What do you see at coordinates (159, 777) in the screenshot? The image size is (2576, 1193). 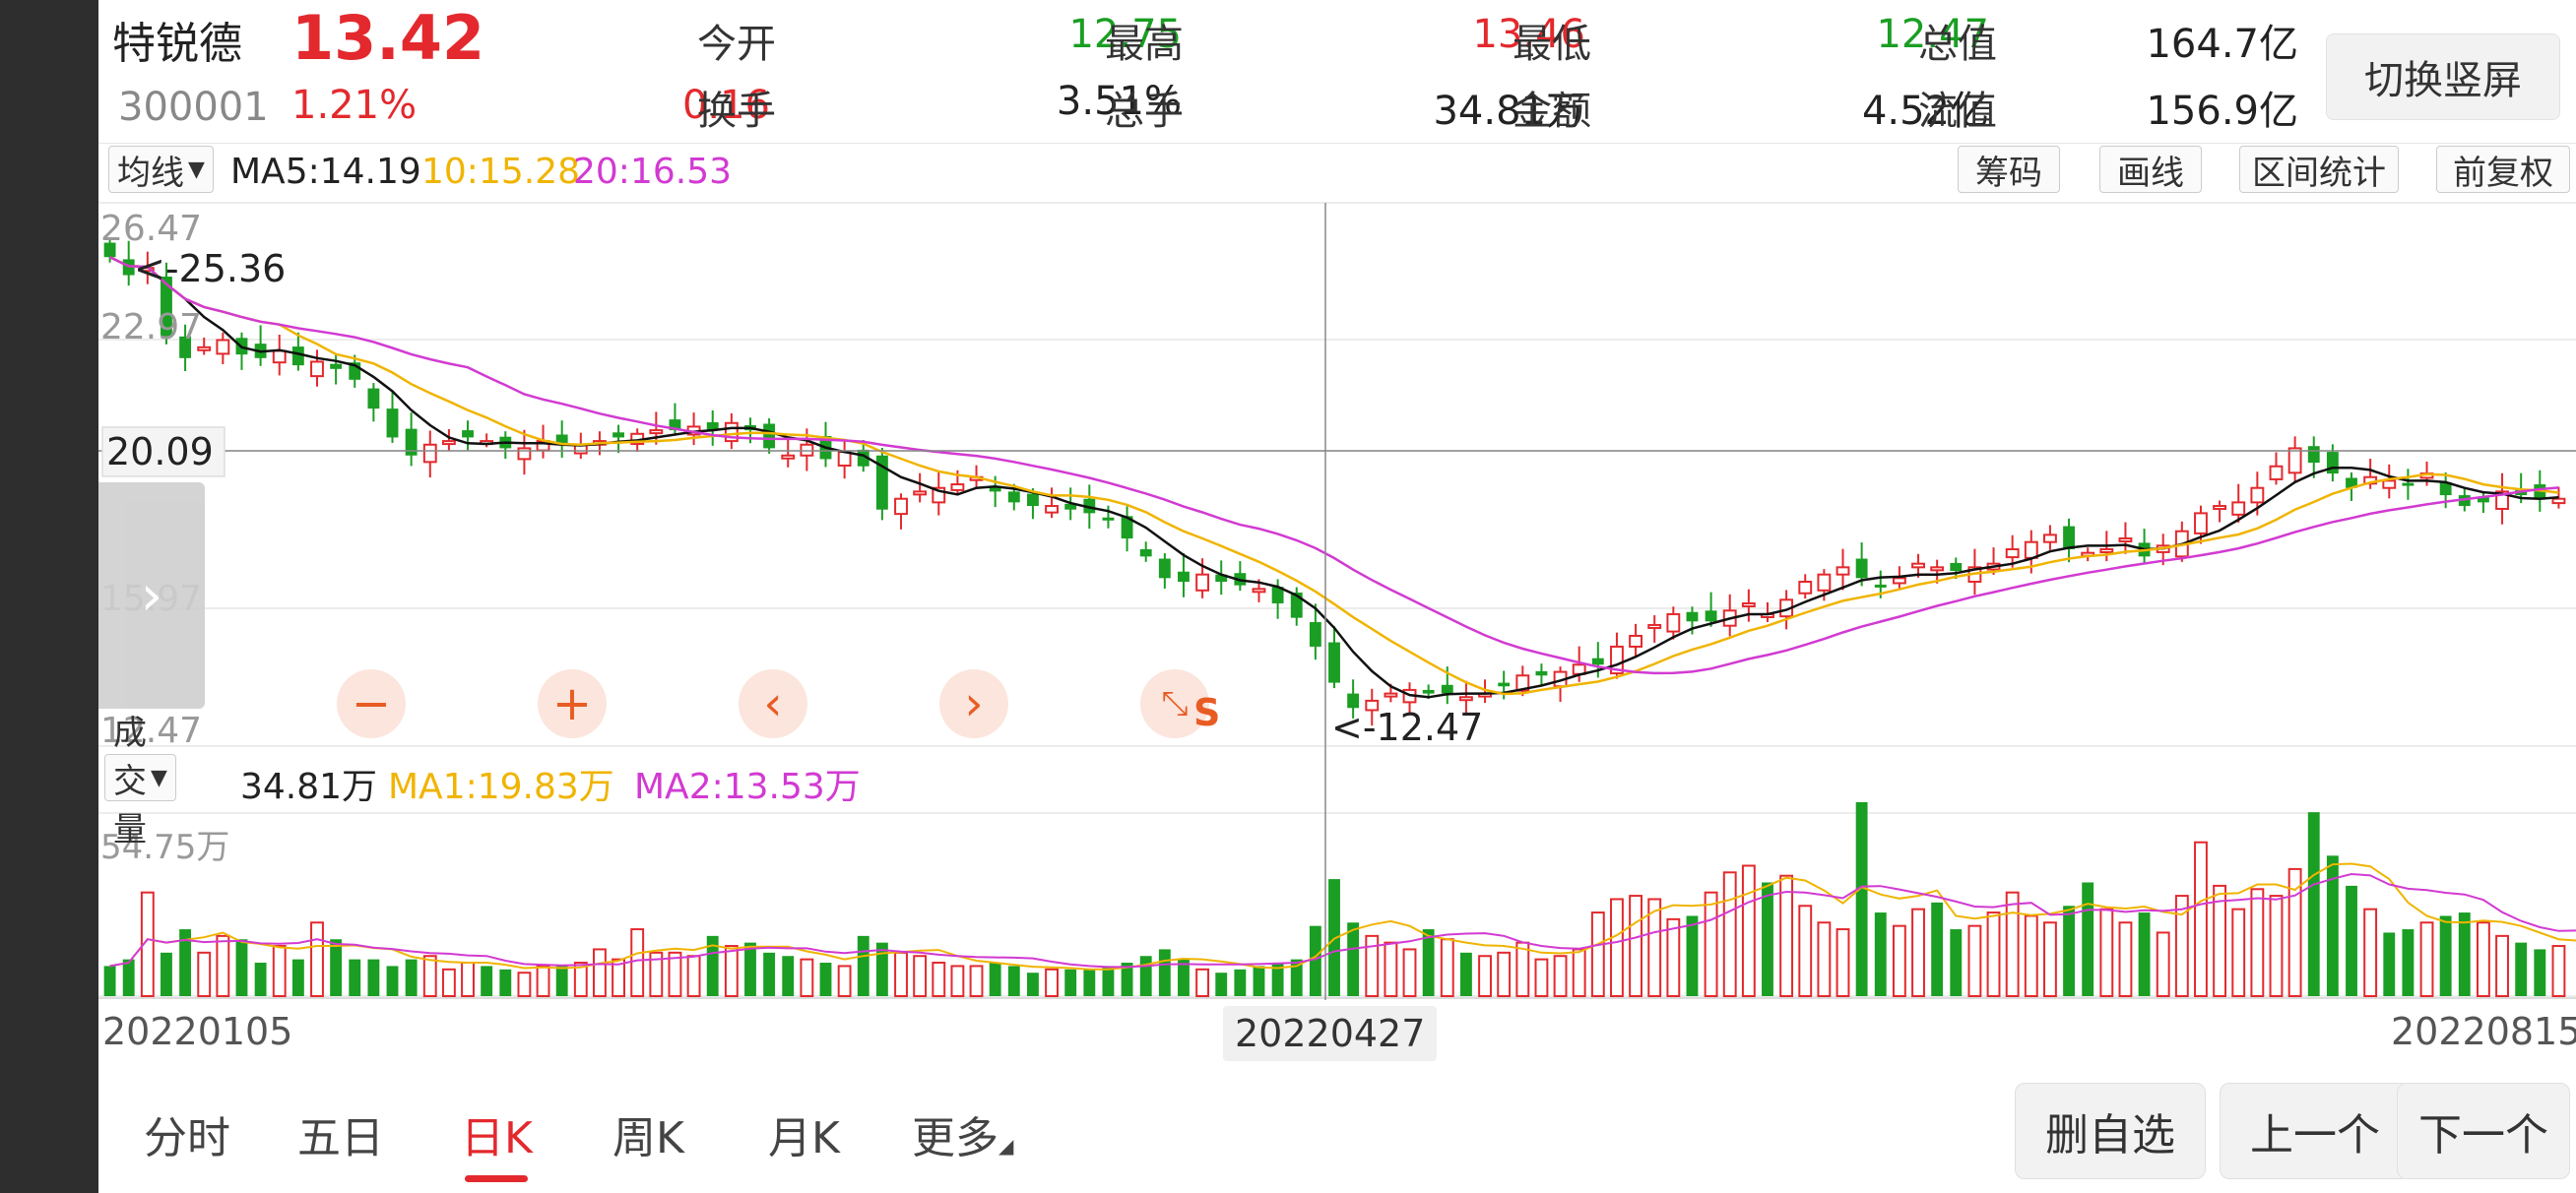 I see `caret-down-icon: ▼` at bounding box center [159, 777].